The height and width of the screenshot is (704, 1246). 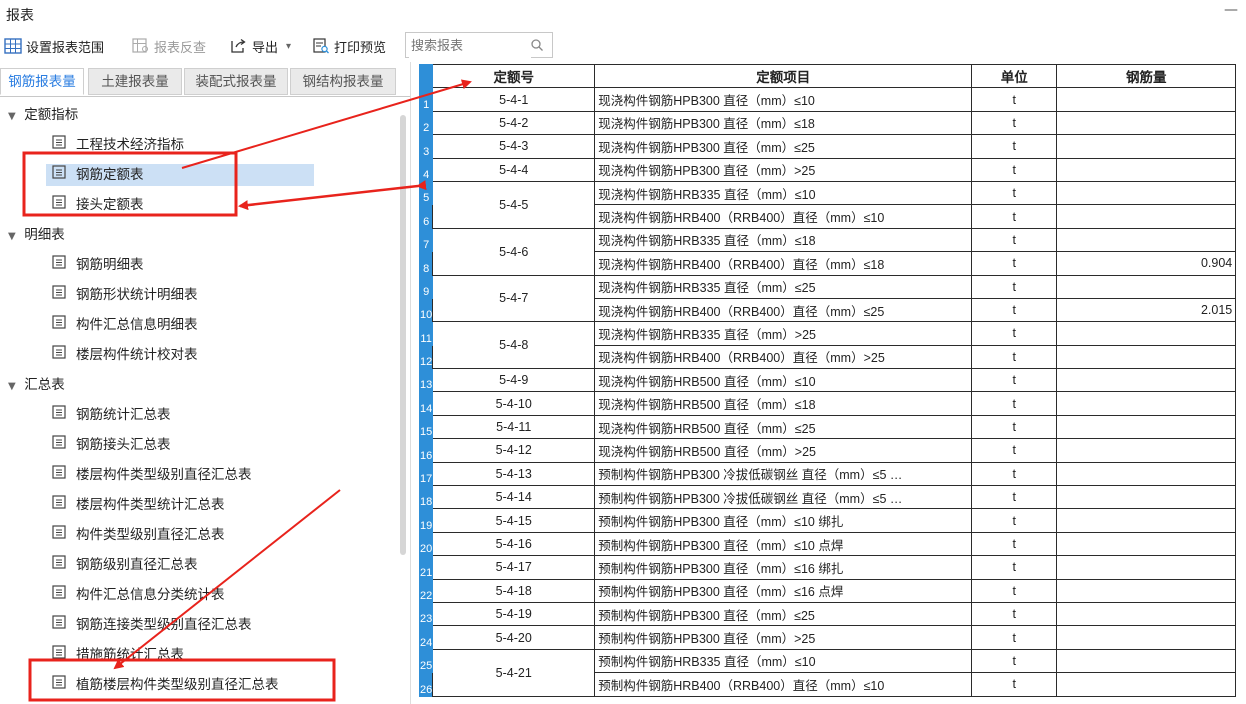 What do you see at coordinates (182, 680) in the screenshot?
I see `highlight-box-planting` at bounding box center [182, 680].